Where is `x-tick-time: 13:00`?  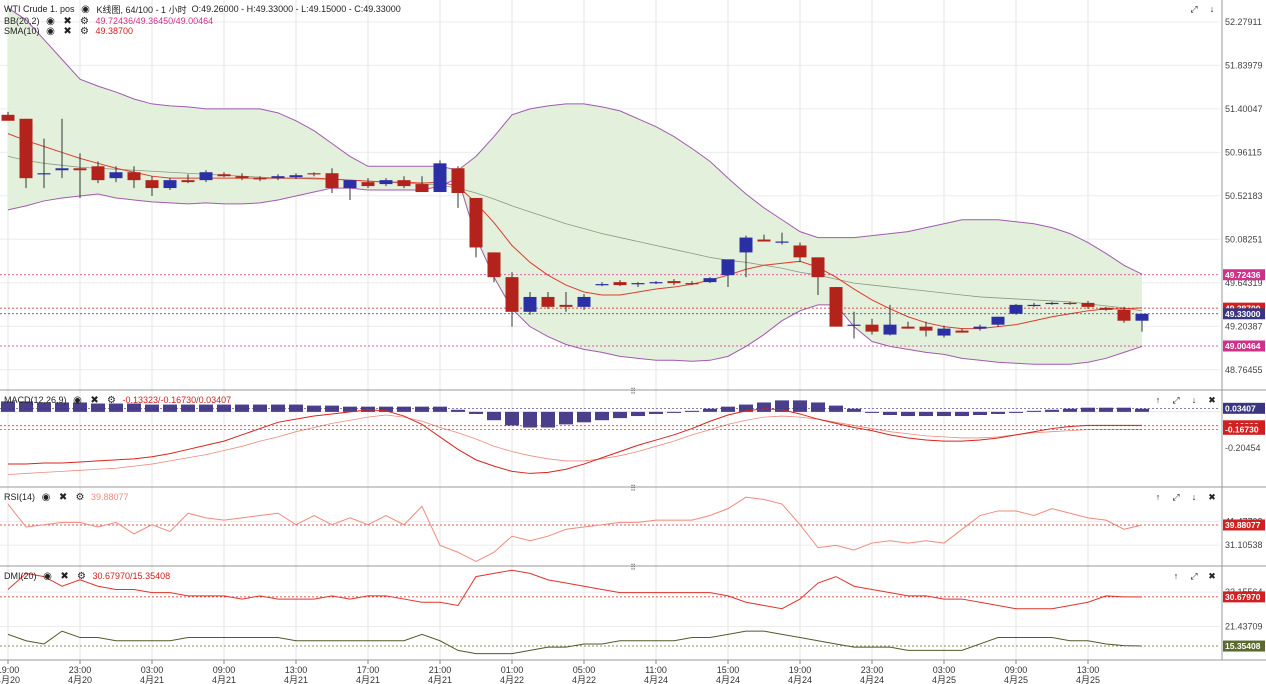 x-tick-time: 13:00 is located at coordinates (296, 670).